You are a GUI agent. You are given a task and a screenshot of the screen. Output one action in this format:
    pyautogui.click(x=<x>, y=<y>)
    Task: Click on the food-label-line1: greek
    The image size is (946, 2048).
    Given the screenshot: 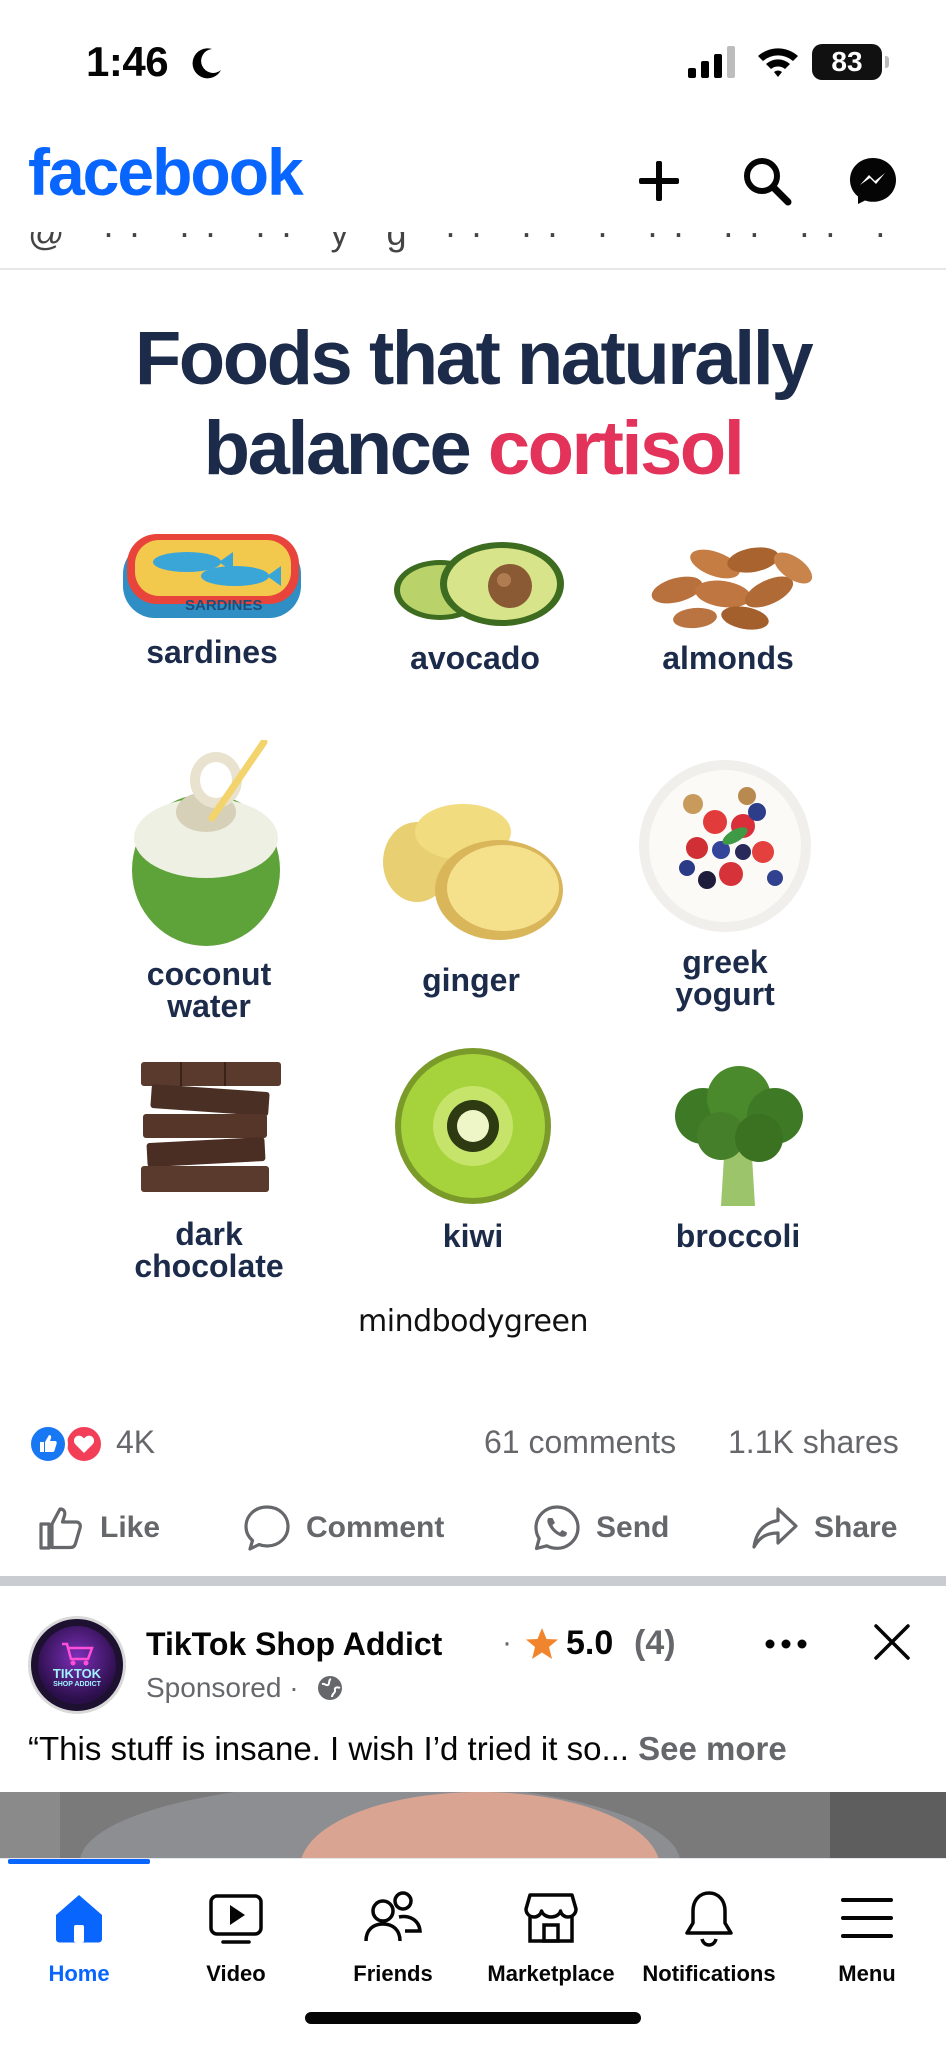 What is the action you would take?
    pyautogui.click(x=725, y=962)
    